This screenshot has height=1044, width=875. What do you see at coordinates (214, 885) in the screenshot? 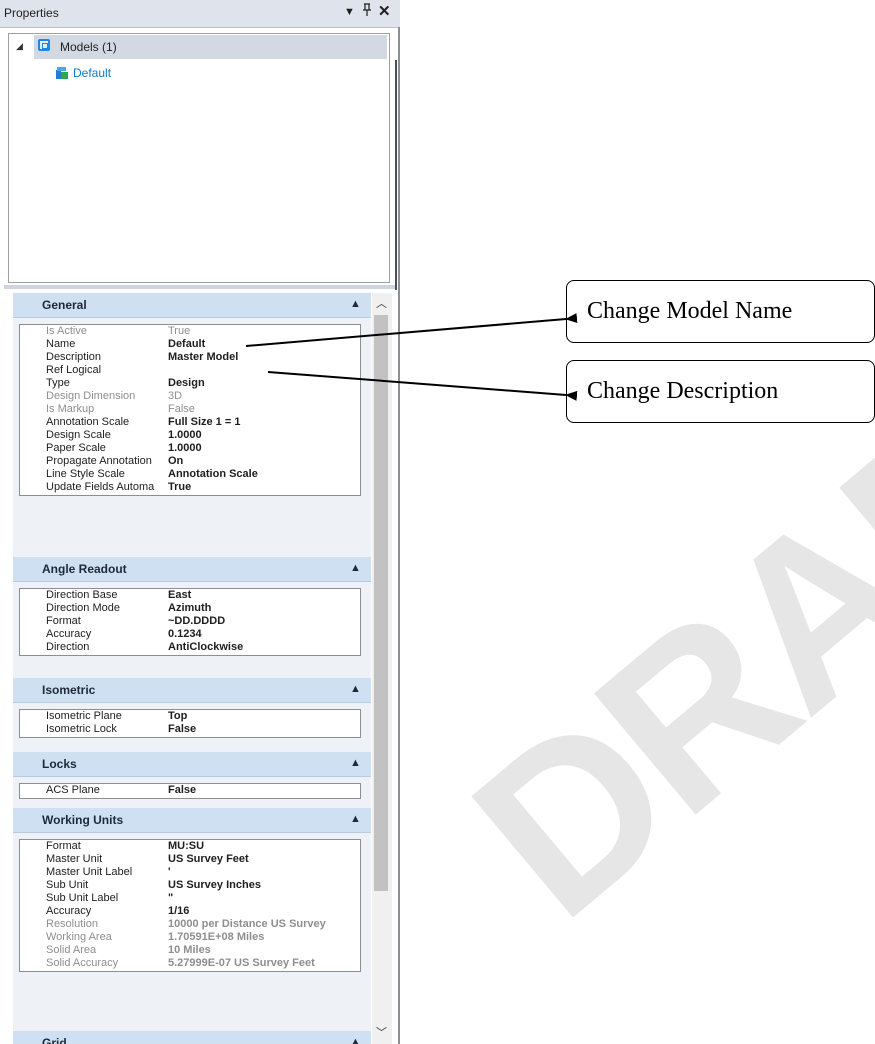
I see `property-value: US Survey Inches` at bounding box center [214, 885].